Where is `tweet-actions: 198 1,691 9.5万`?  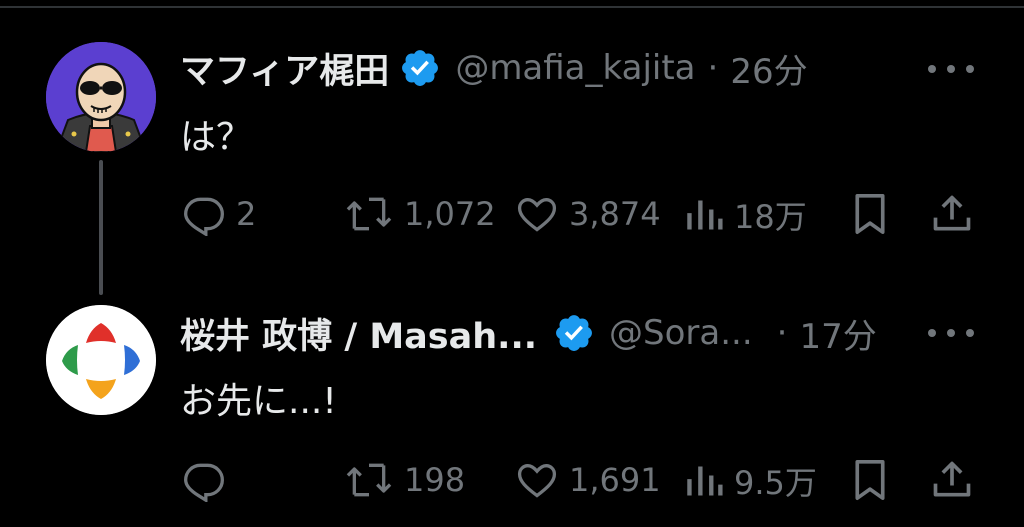
tweet-actions: 198 1,691 9.5万 is located at coordinates (512, 483).